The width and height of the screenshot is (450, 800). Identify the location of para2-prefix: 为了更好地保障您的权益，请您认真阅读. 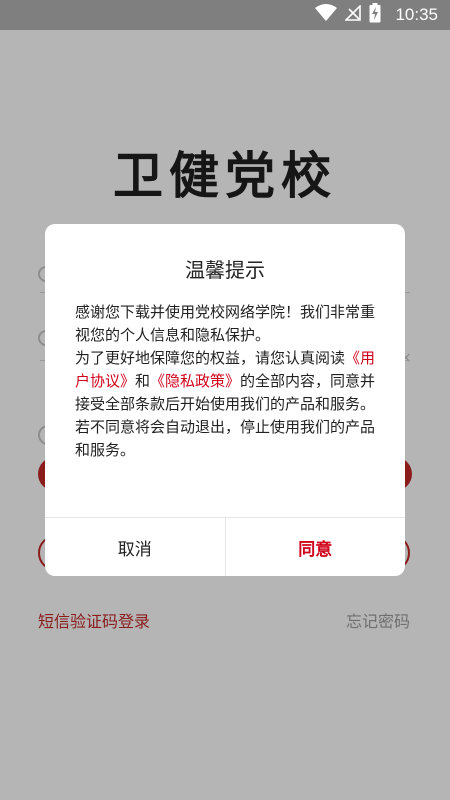
(210, 358).